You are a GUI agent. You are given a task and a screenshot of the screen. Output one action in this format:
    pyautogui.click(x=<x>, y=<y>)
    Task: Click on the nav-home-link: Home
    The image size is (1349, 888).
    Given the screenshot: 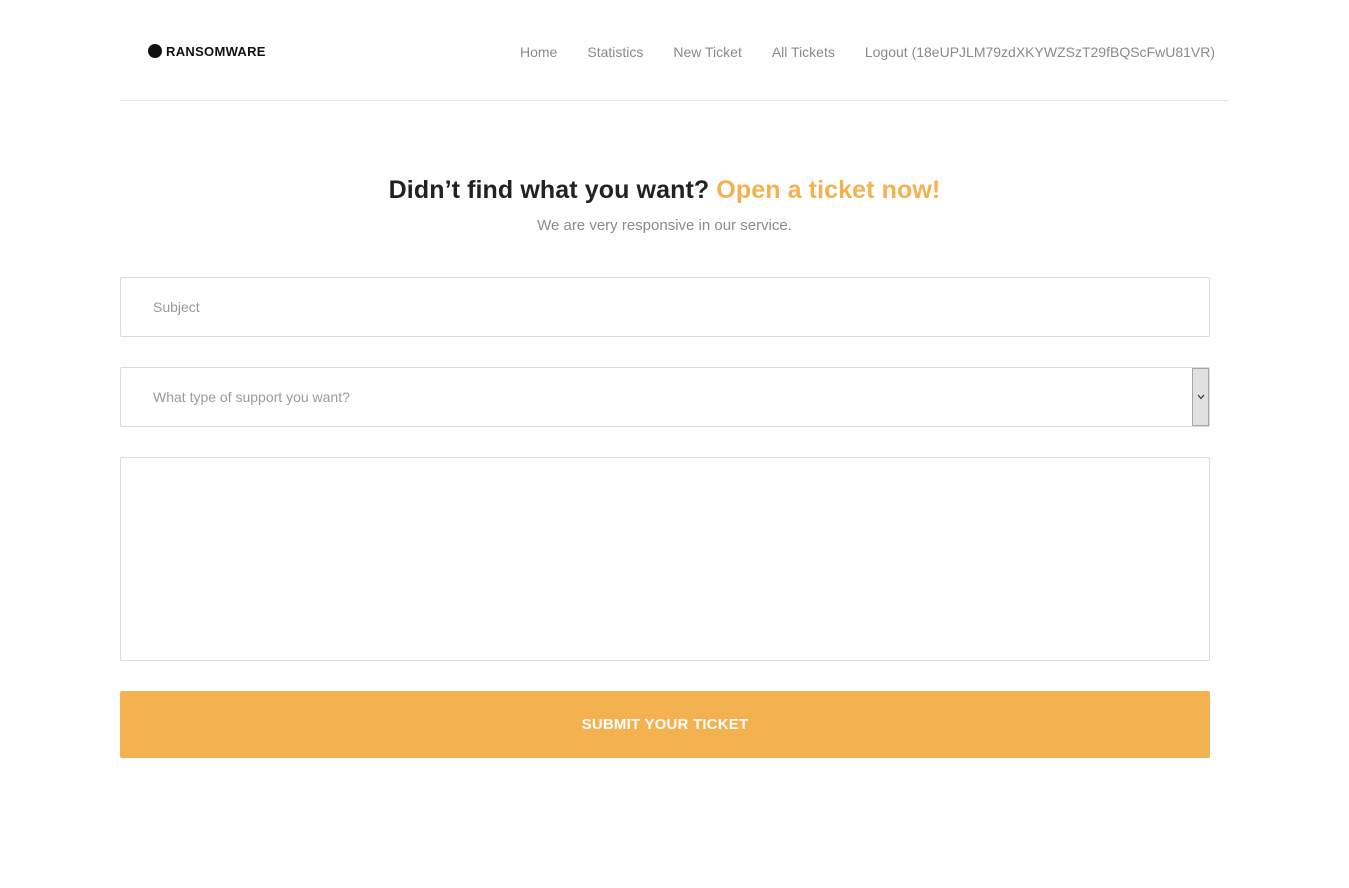 What is the action you would take?
    pyautogui.click(x=538, y=52)
    